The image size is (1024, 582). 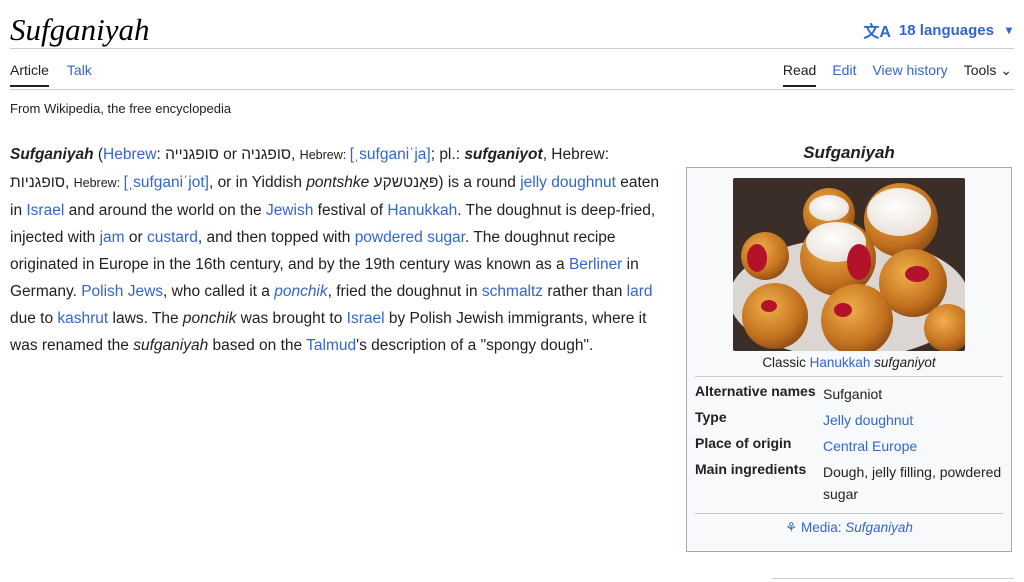 I want to click on lead-text: פּאָנטשקע) is a round, so click(x=445, y=182).